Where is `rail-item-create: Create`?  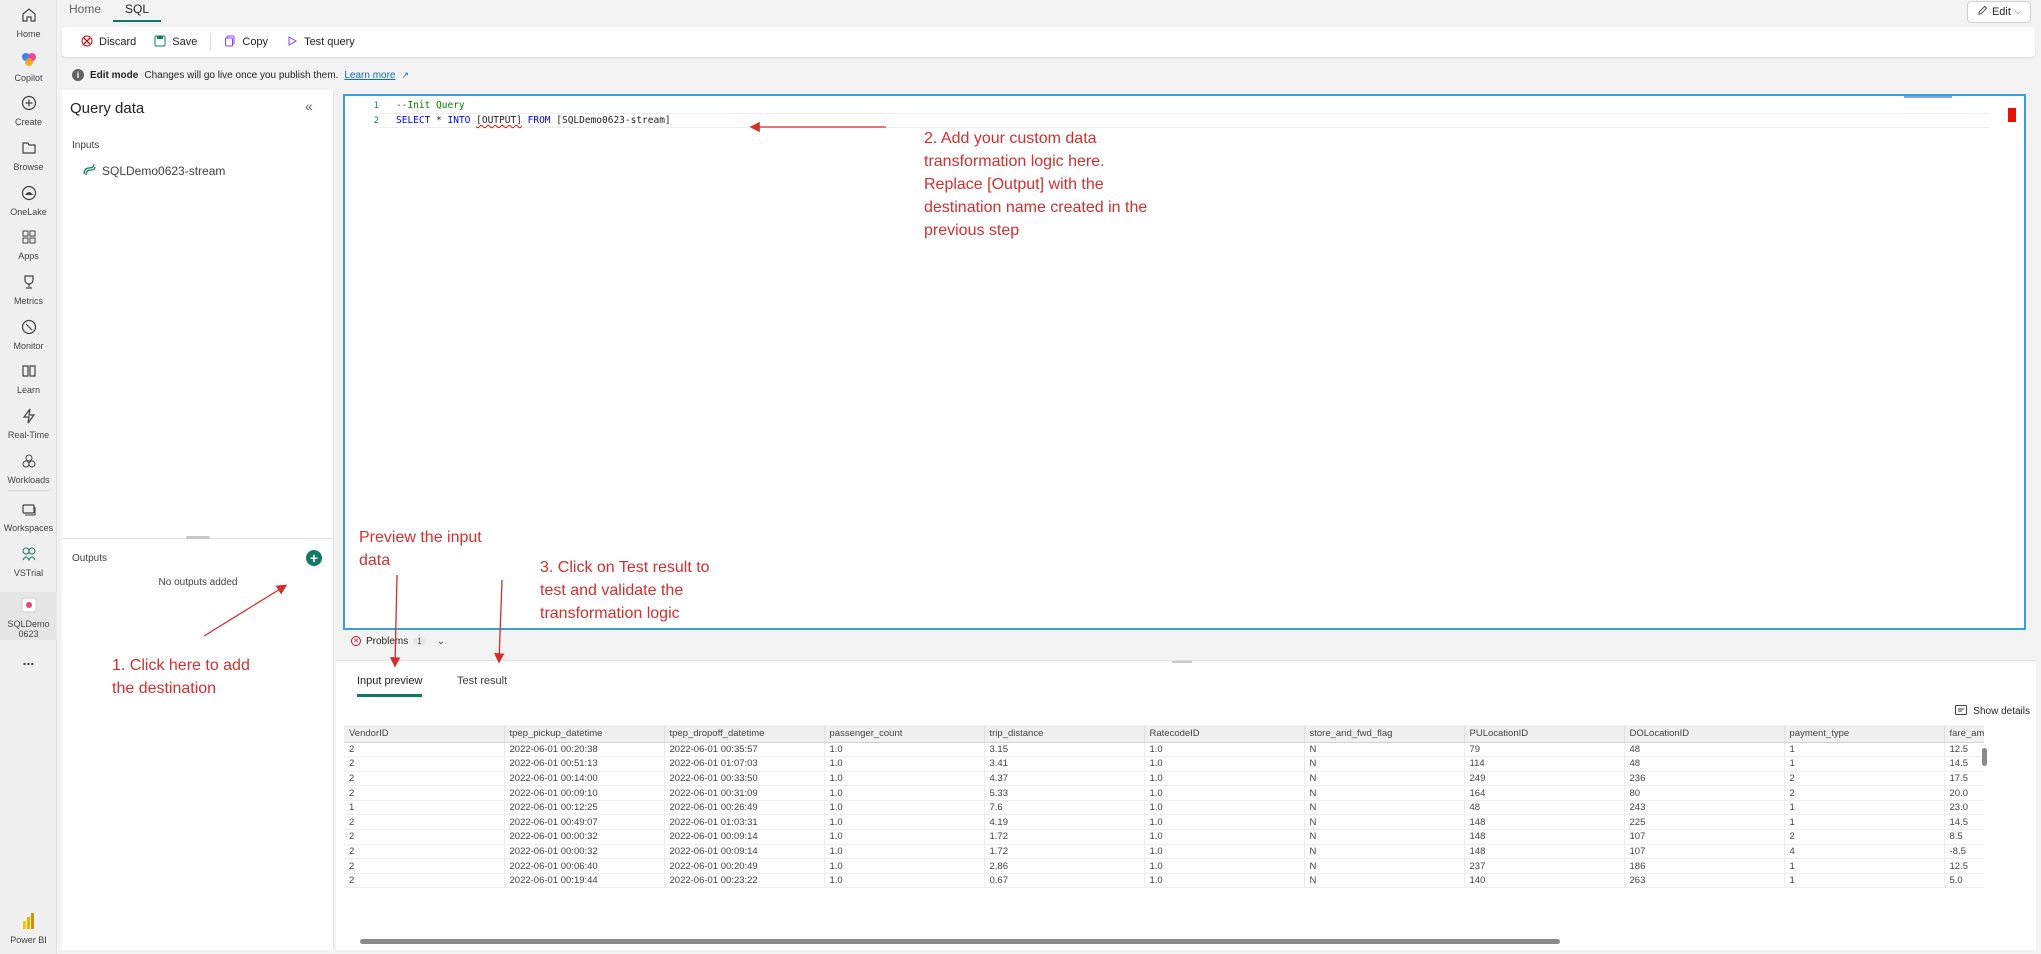 rail-item-create: Create is located at coordinates (28, 109).